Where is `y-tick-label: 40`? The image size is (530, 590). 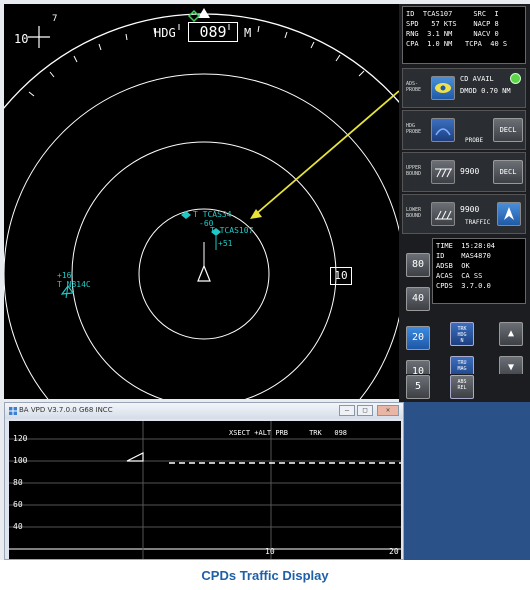 y-tick-label: 40 is located at coordinates (18, 526).